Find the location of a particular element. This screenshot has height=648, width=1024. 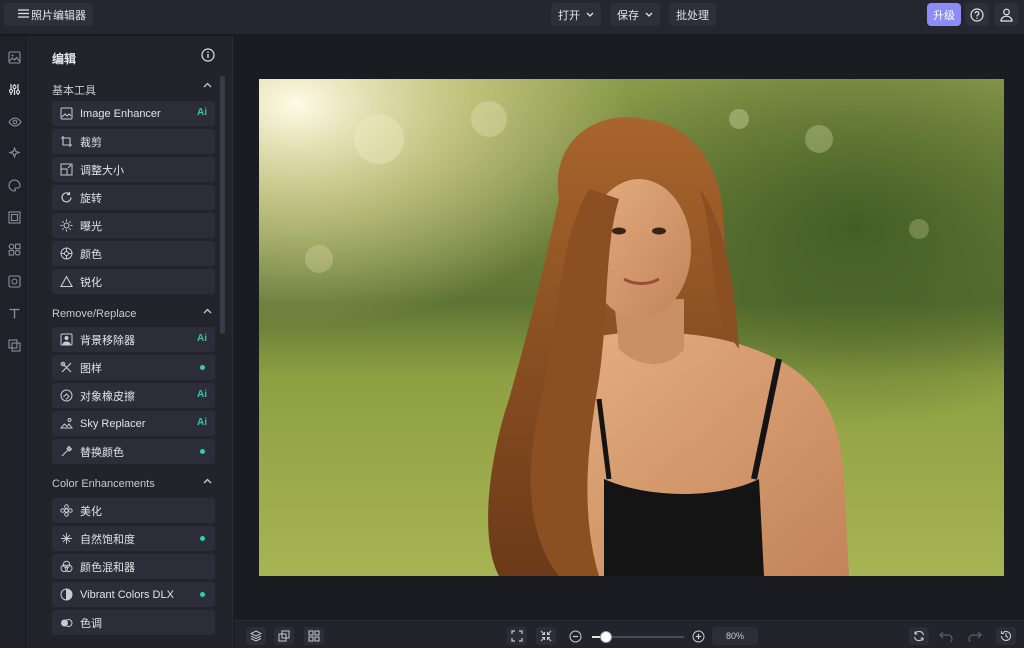

elements-icon is located at coordinates (14, 249).